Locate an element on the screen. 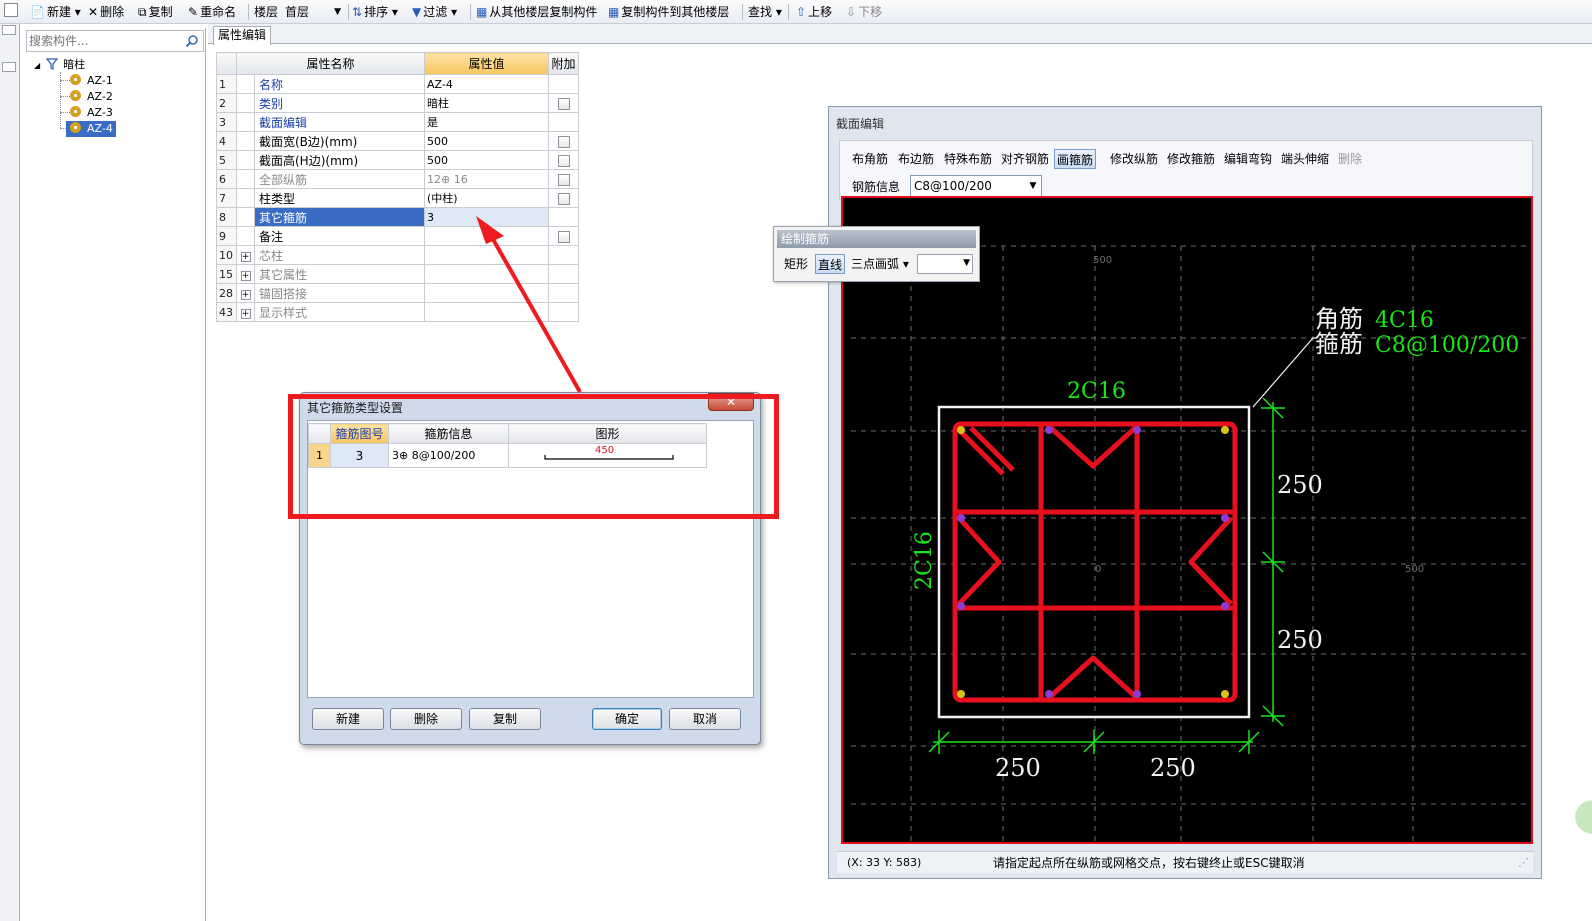 The height and width of the screenshot is (921, 1592). tool-draw-stirrup: 画箍筋 is located at coordinates (1075, 159).